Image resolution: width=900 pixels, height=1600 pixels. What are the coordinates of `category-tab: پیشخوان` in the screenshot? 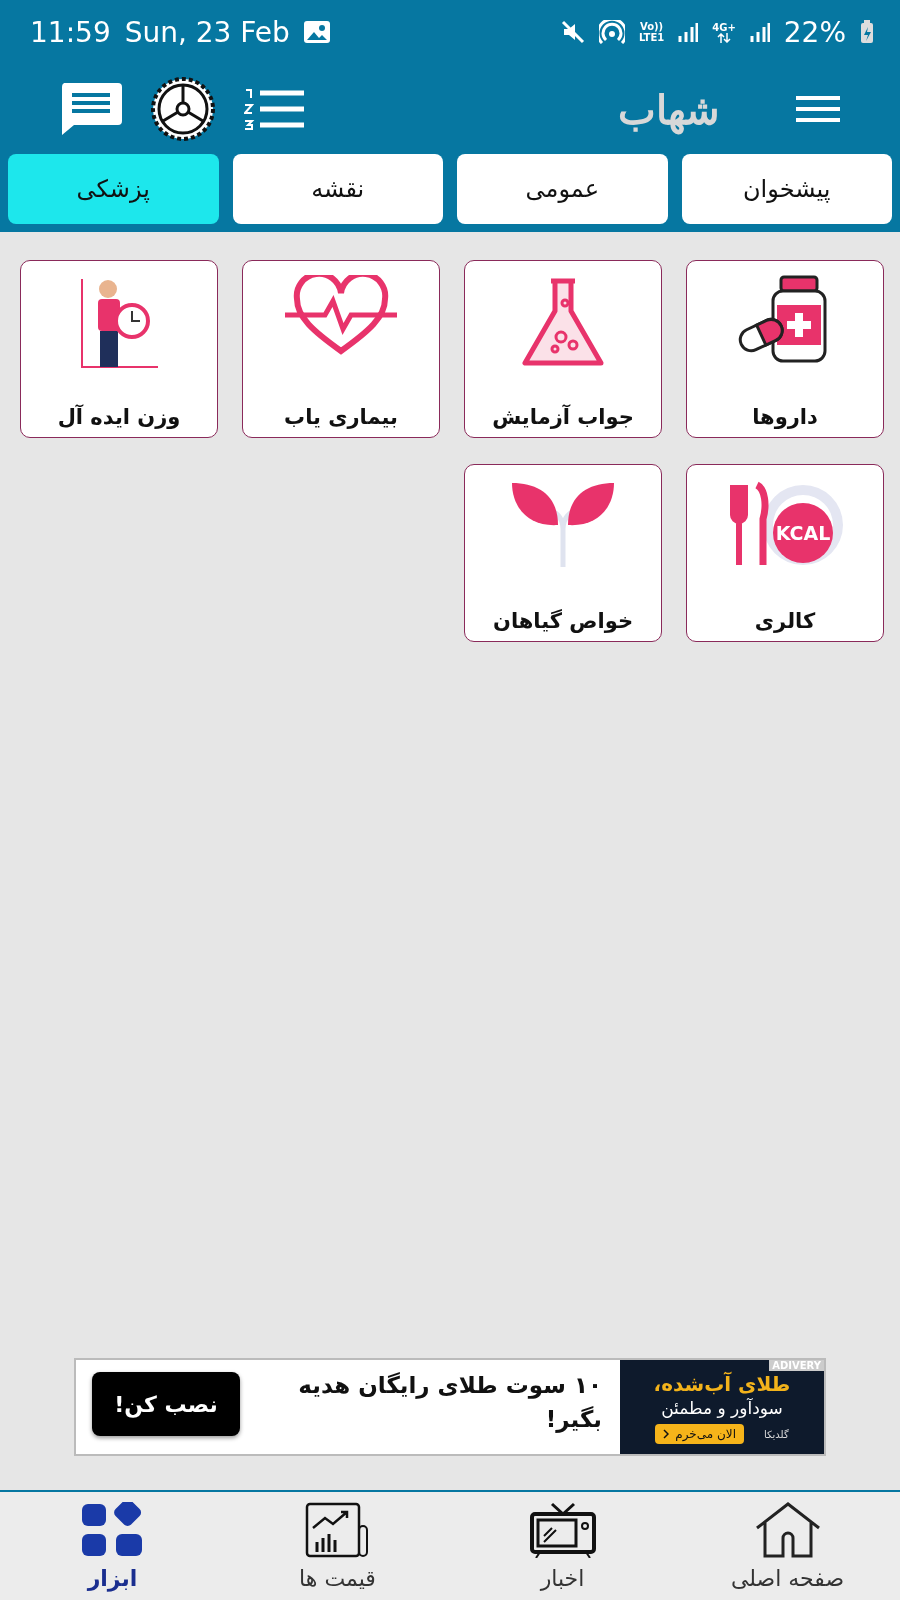 It's located at (786, 189).